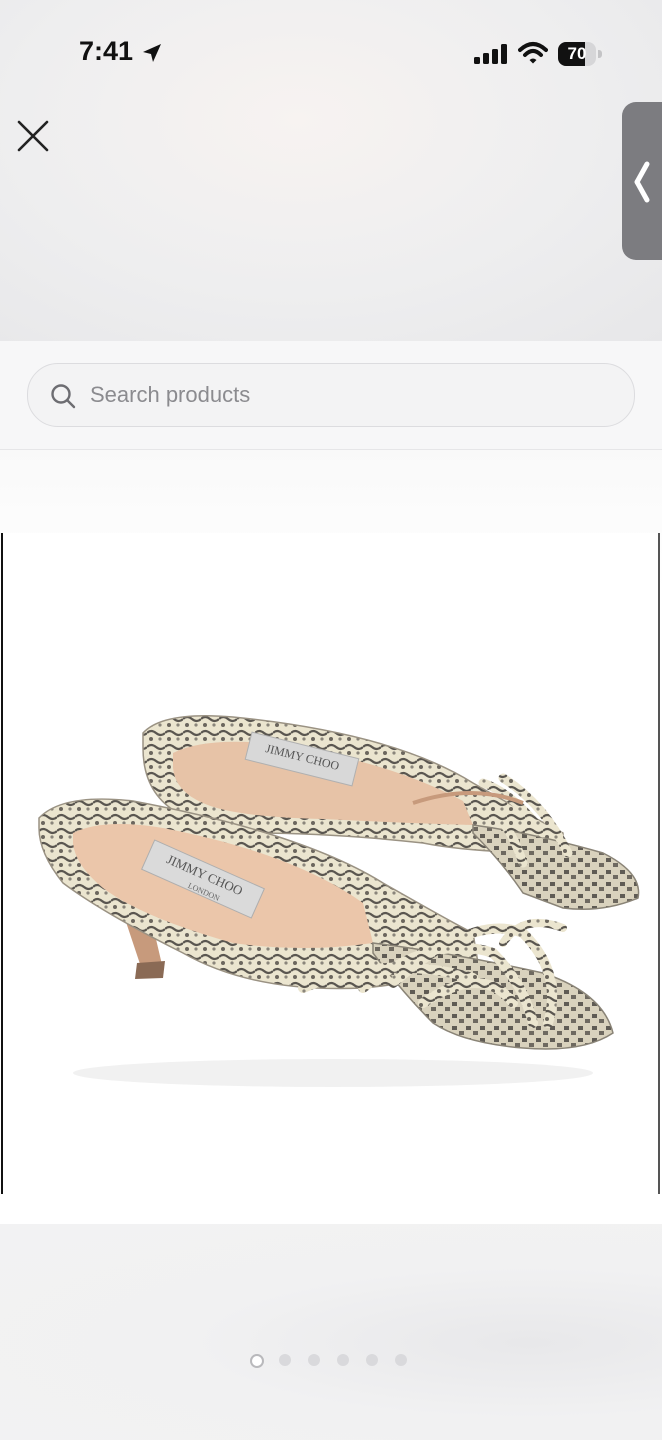 The image size is (662, 1440). I want to click on carousel-pagination, so click(335, 1362).